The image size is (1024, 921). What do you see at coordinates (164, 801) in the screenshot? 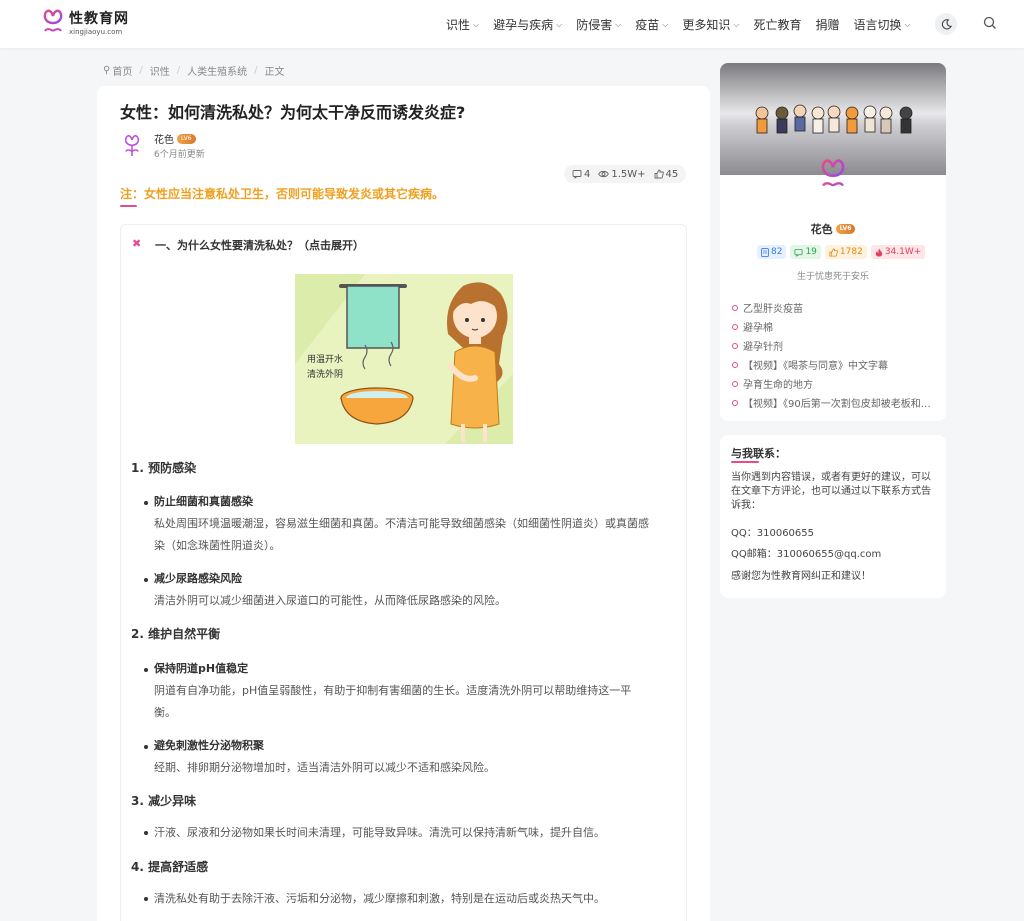
I see `section-heading-3: 3. 减少异味` at bounding box center [164, 801].